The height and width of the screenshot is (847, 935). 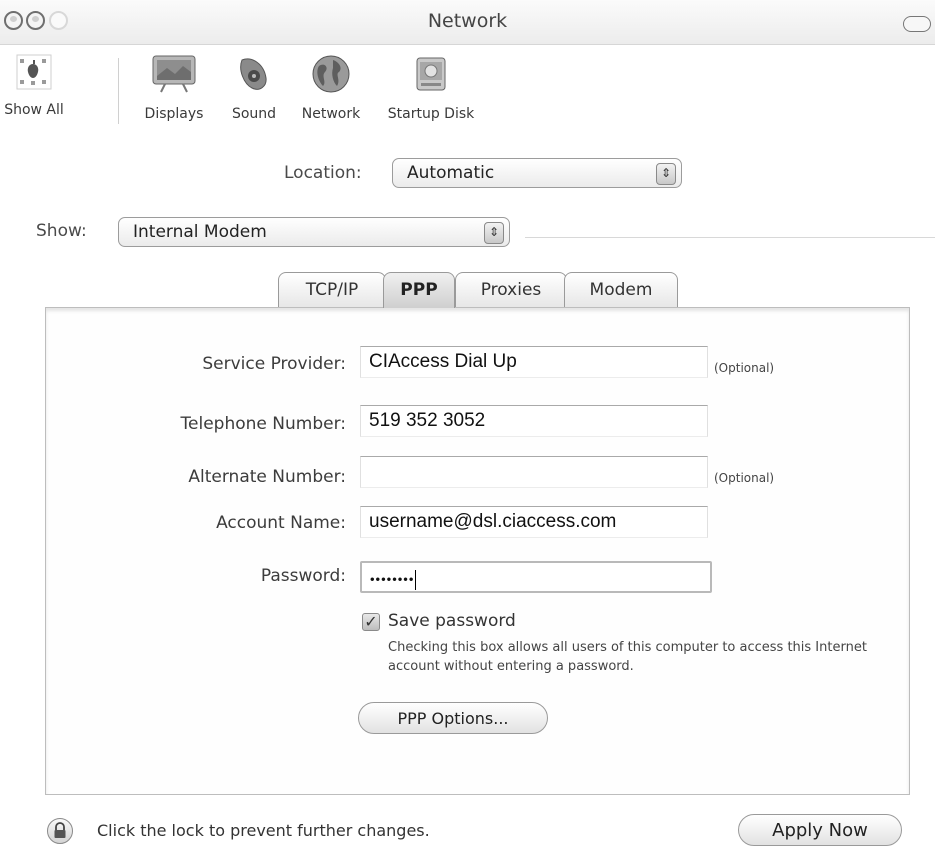 I want to click on toolbar-label: Show All, so click(x=34, y=110).